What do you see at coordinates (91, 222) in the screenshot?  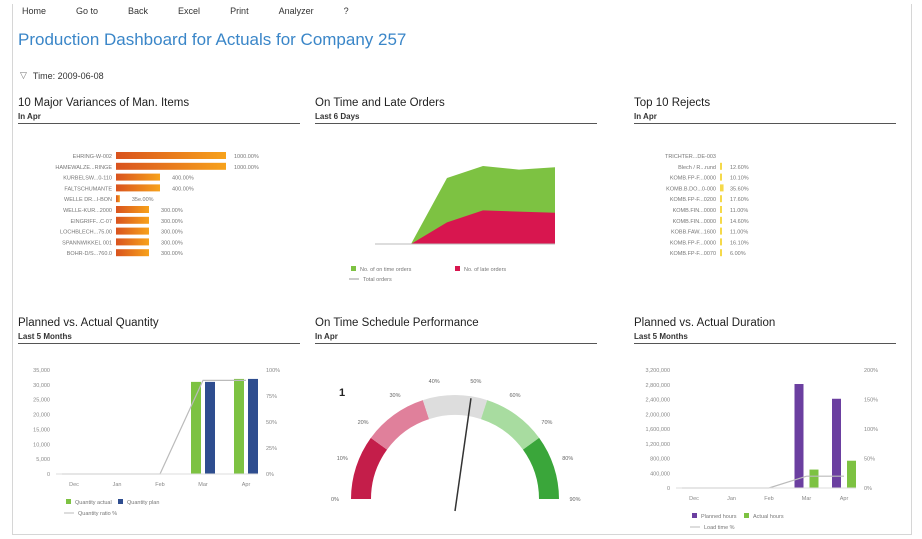 I see `bar-category-label: EINGRIFF...C-07` at bounding box center [91, 222].